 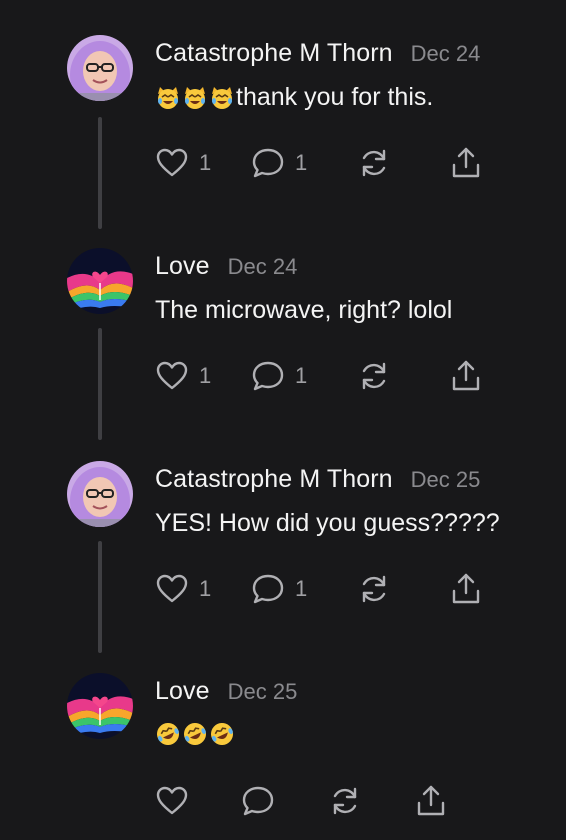 What do you see at coordinates (325, 801) in the screenshot?
I see `comment-actions` at bounding box center [325, 801].